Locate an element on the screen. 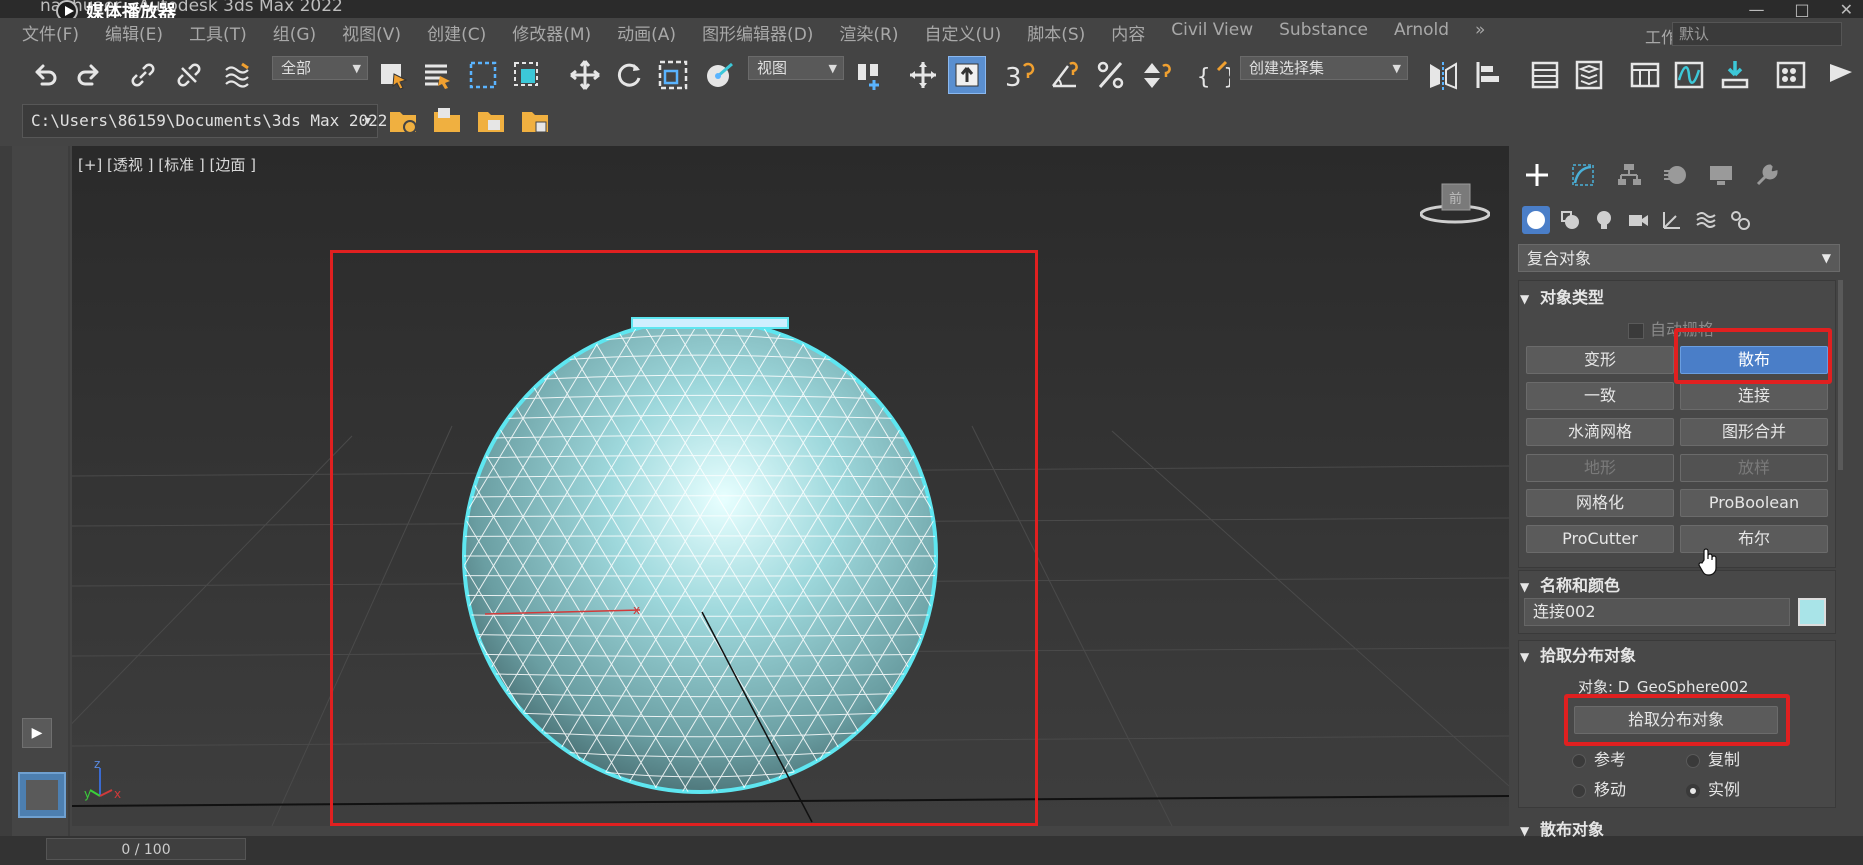 Image resolution: width=1863 pixels, height=865 pixels. menu-edit: 编辑(E) is located at coordinates (134, 32).